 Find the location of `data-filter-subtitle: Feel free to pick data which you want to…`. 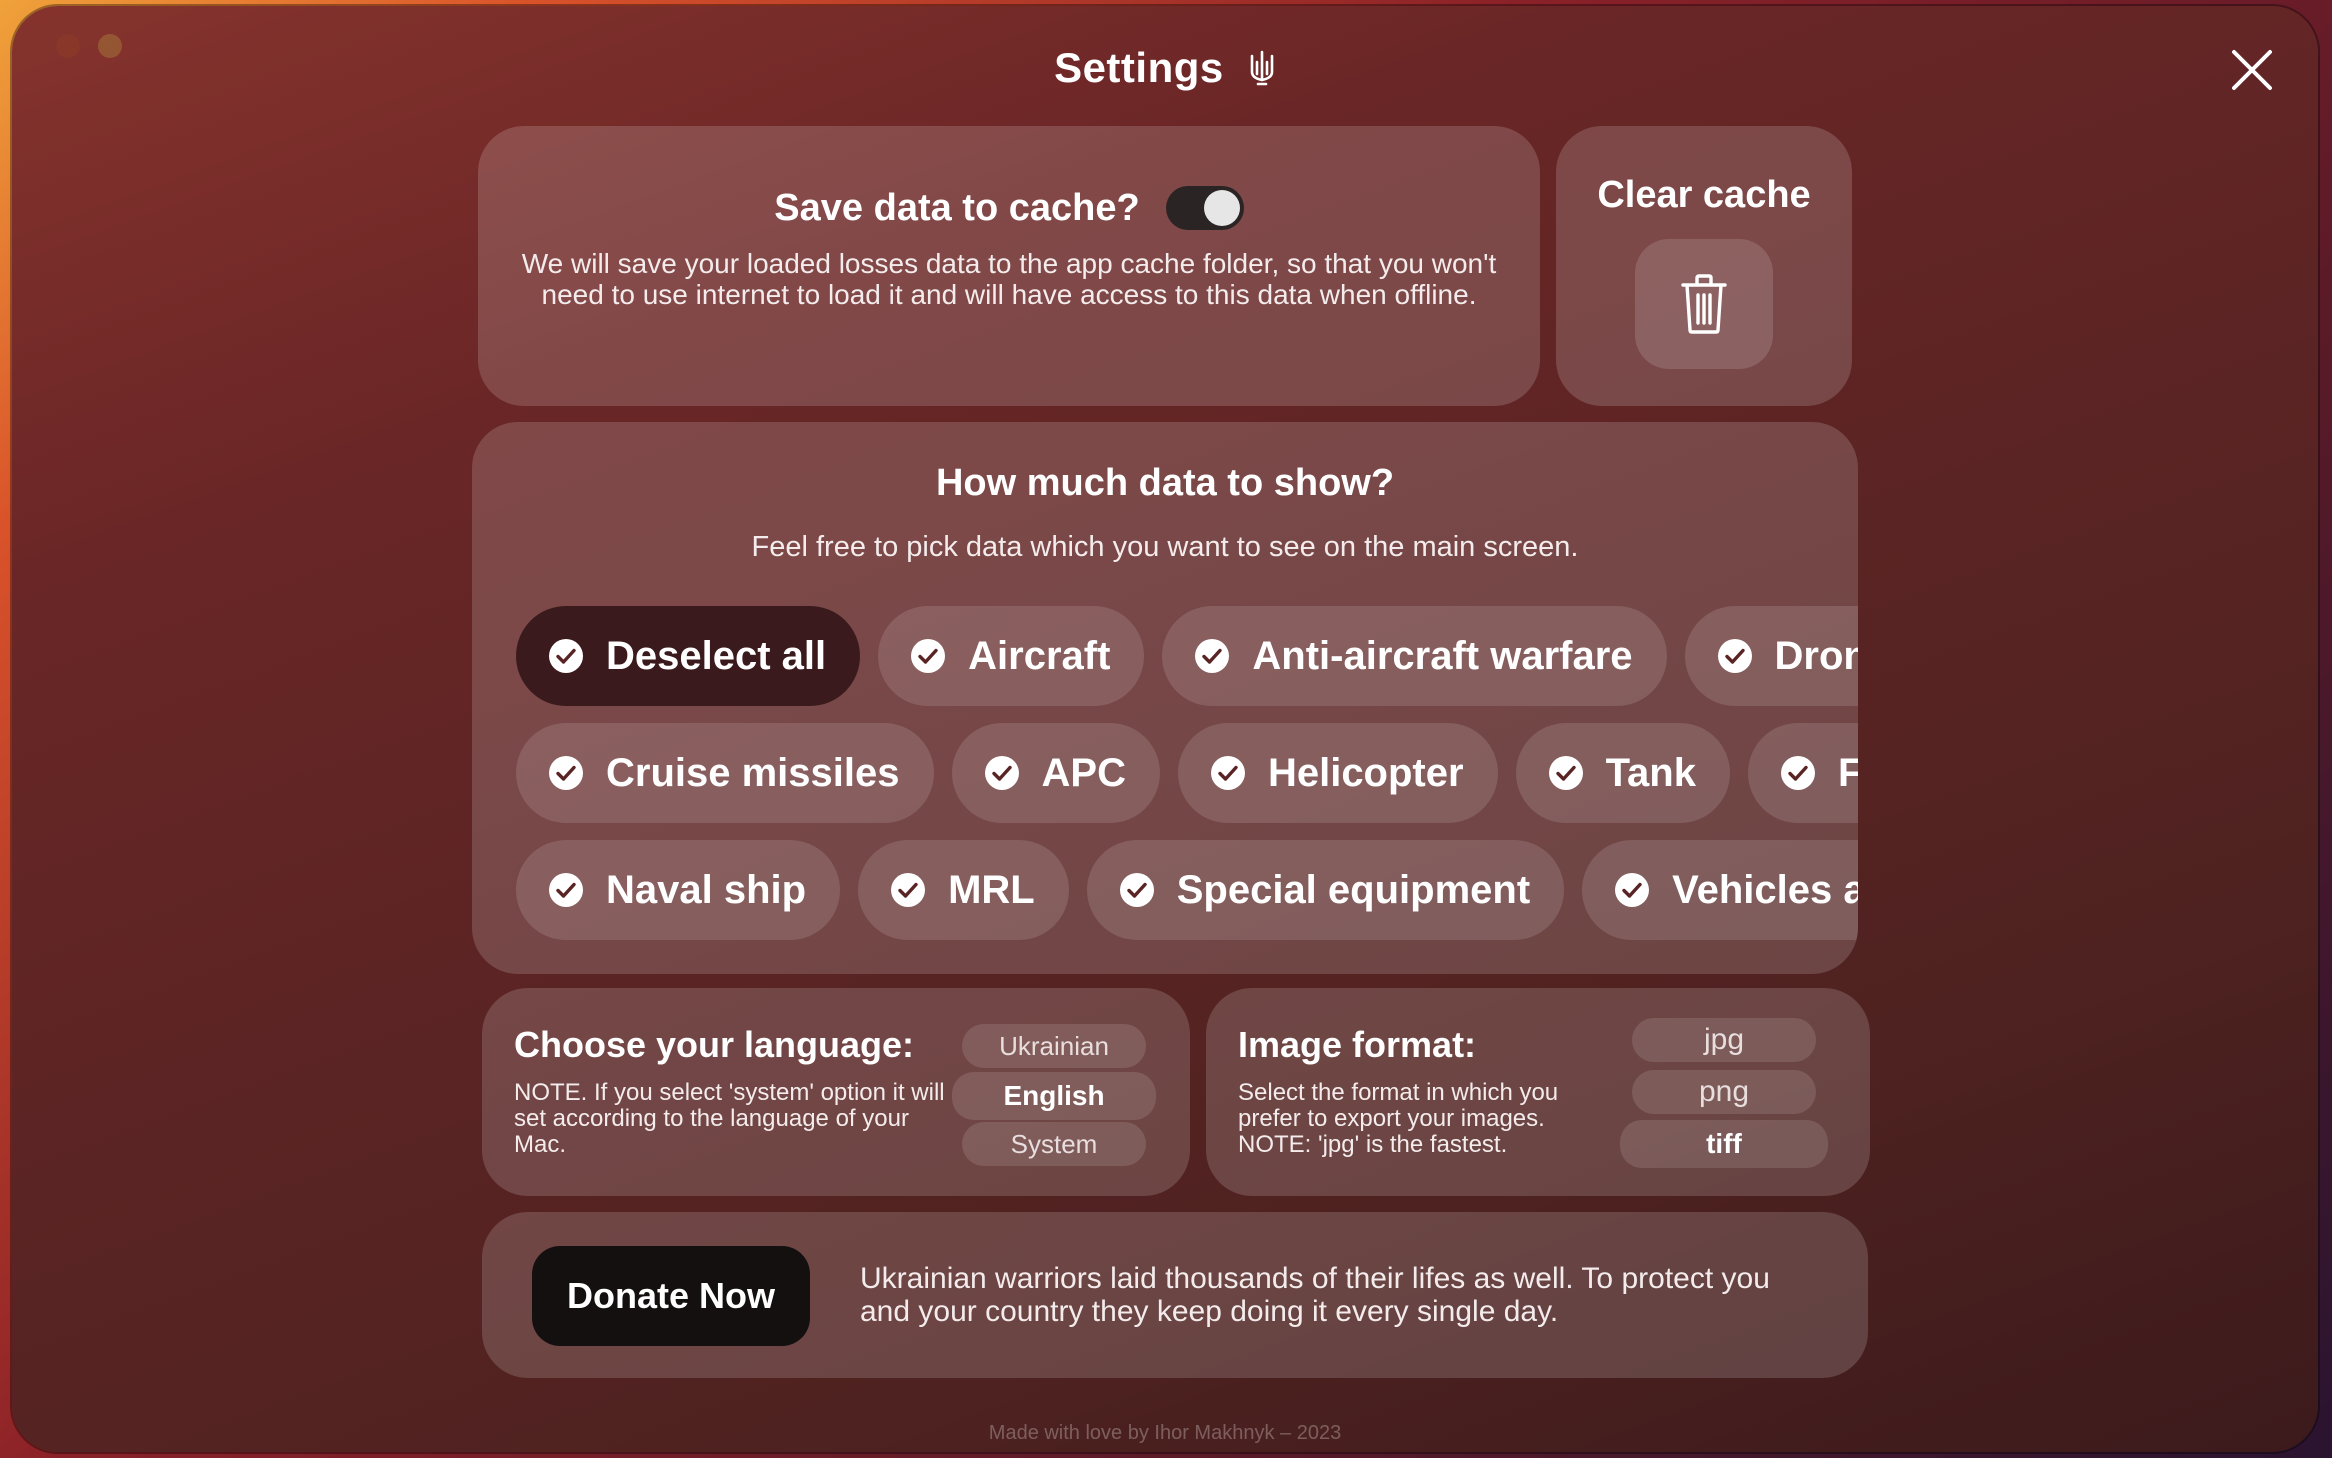

data-filter-subtitle: Feel free to pick data which you want to… is located at coordinates (1165, 547).